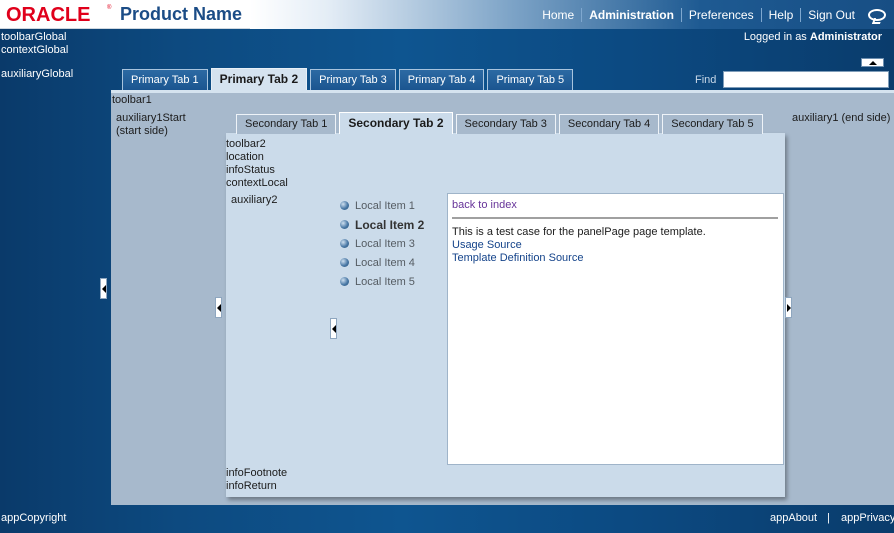 This screenshot has width=894, height=533. What do you see at coordinates (631, 15) in the screenshot?
I see `global-nav-administration: Administration` at bounding box center [631, 15].